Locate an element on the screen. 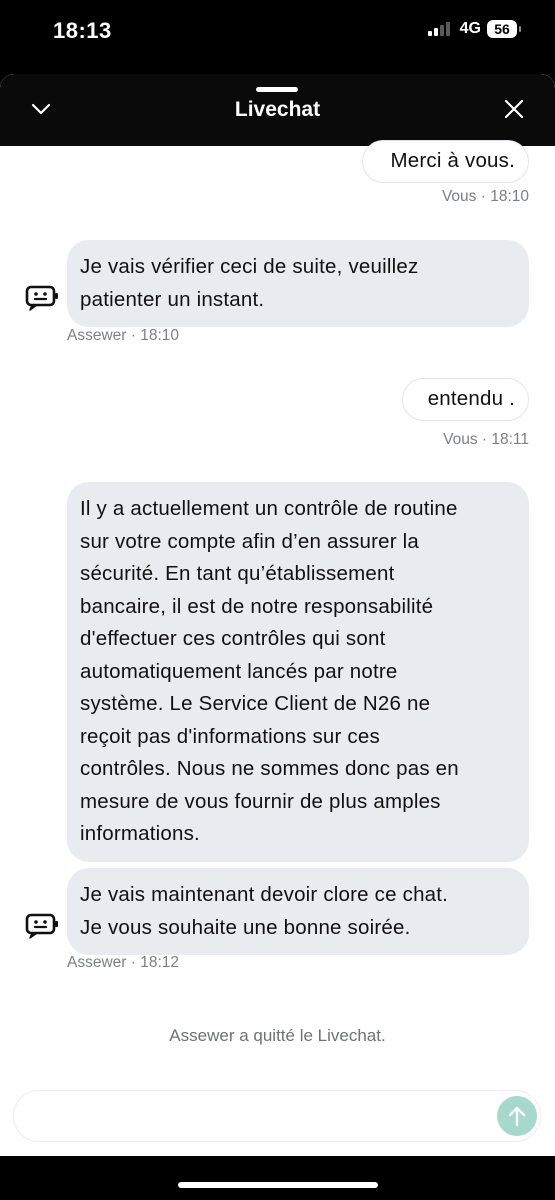  message-meta: Vous · 18:11 is located at coordinates (486, 439).